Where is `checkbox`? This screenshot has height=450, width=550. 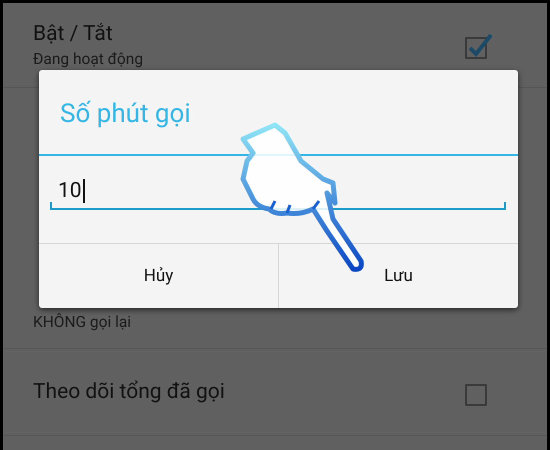
checkbox is located at coordinates (479, 45).